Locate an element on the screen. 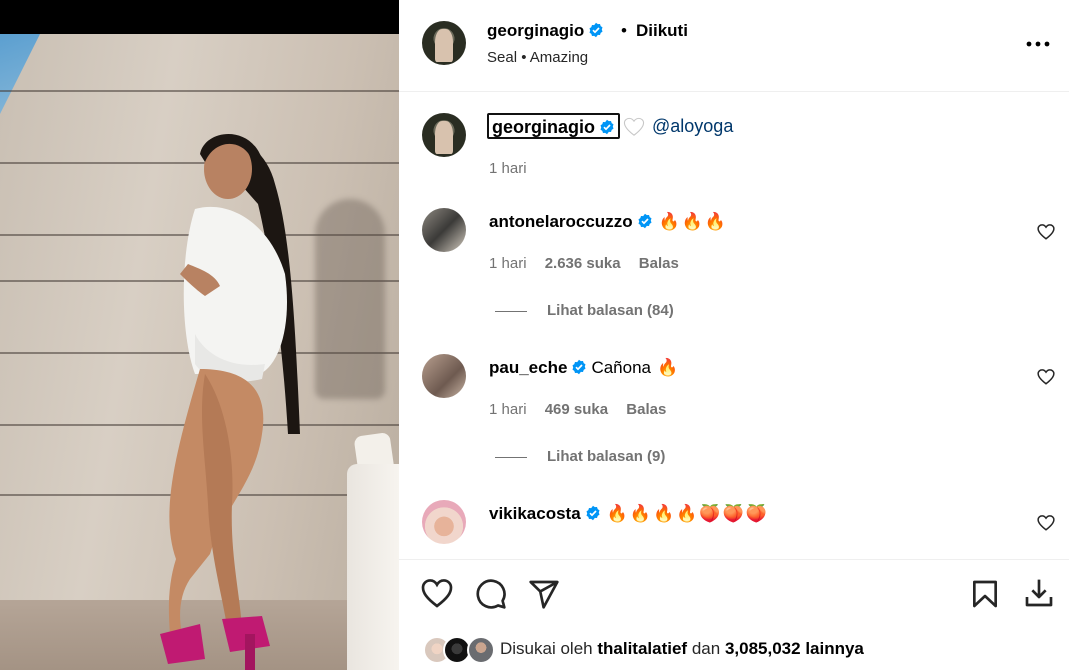  commenter-username: antonelaroccuzzo 🔥🔥🔥 is located at coordinates (608, 222).